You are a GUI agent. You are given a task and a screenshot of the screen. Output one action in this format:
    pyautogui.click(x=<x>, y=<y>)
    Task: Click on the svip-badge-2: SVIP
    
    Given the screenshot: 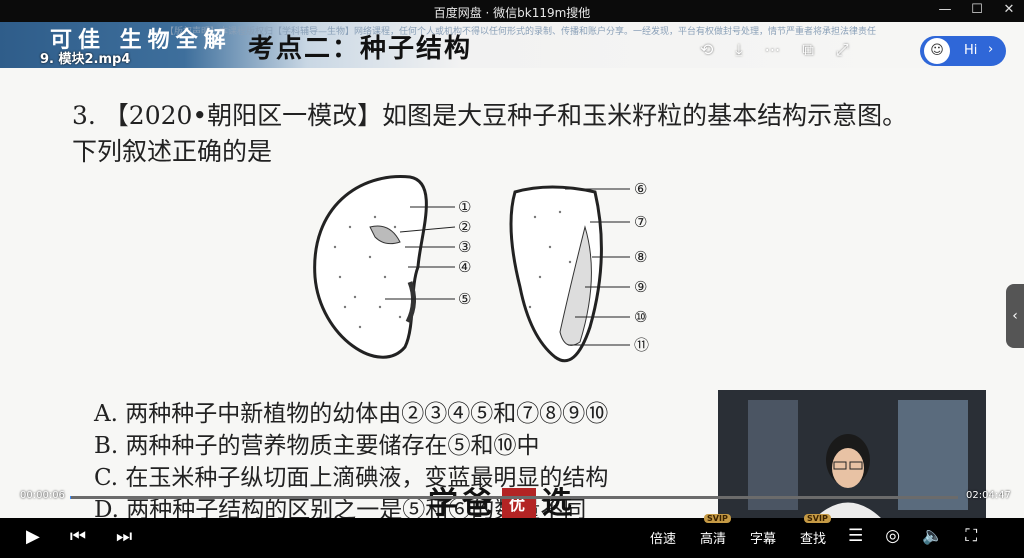 What is the action you would take?
    pyautogui.click(x=817, y=518)
    